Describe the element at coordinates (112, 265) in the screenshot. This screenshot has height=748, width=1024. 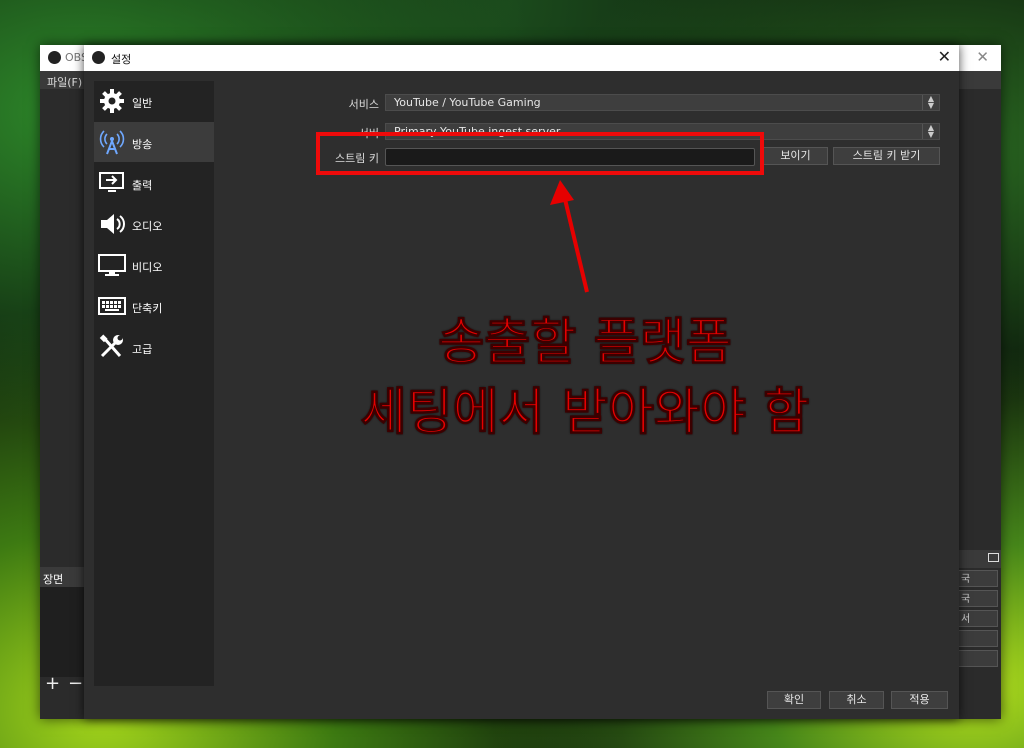
I see `monitor-icon` at that location.